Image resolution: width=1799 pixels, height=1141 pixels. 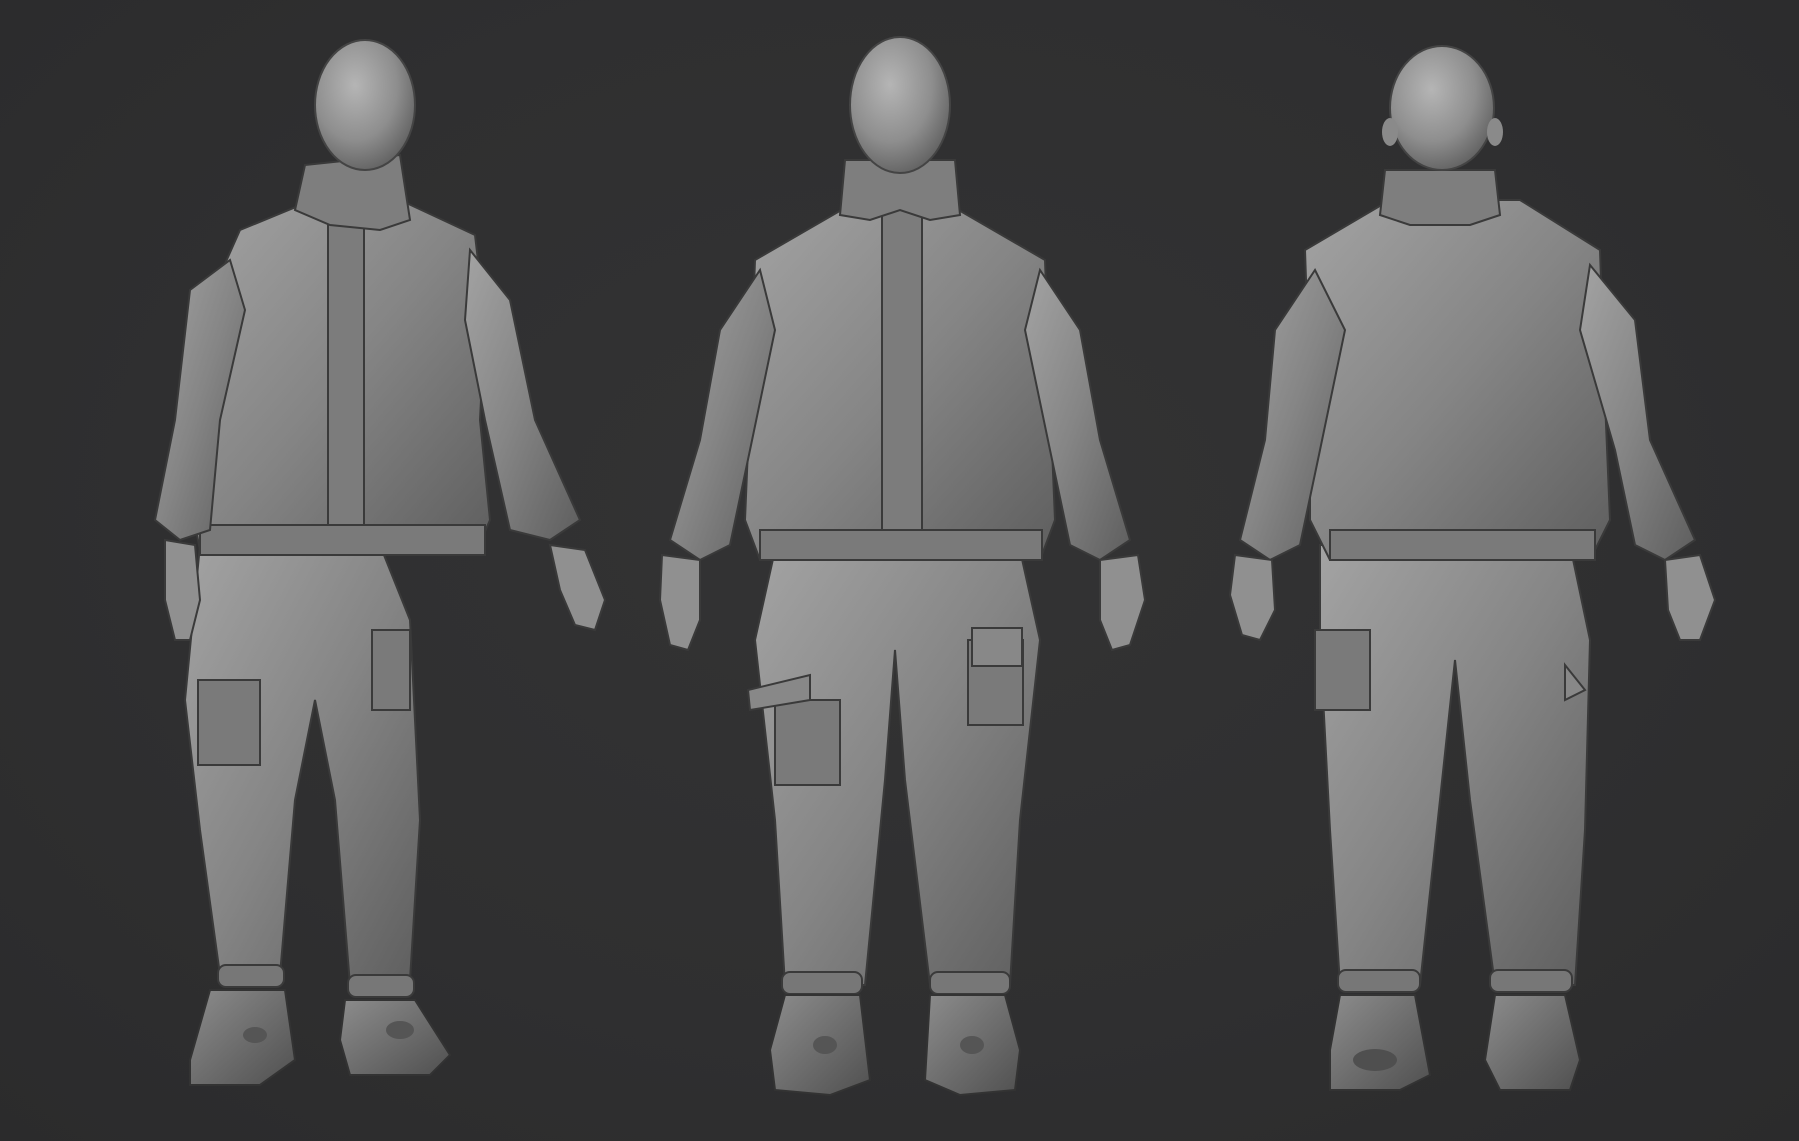 I want to click on pants, so click(x=1455, y=765).